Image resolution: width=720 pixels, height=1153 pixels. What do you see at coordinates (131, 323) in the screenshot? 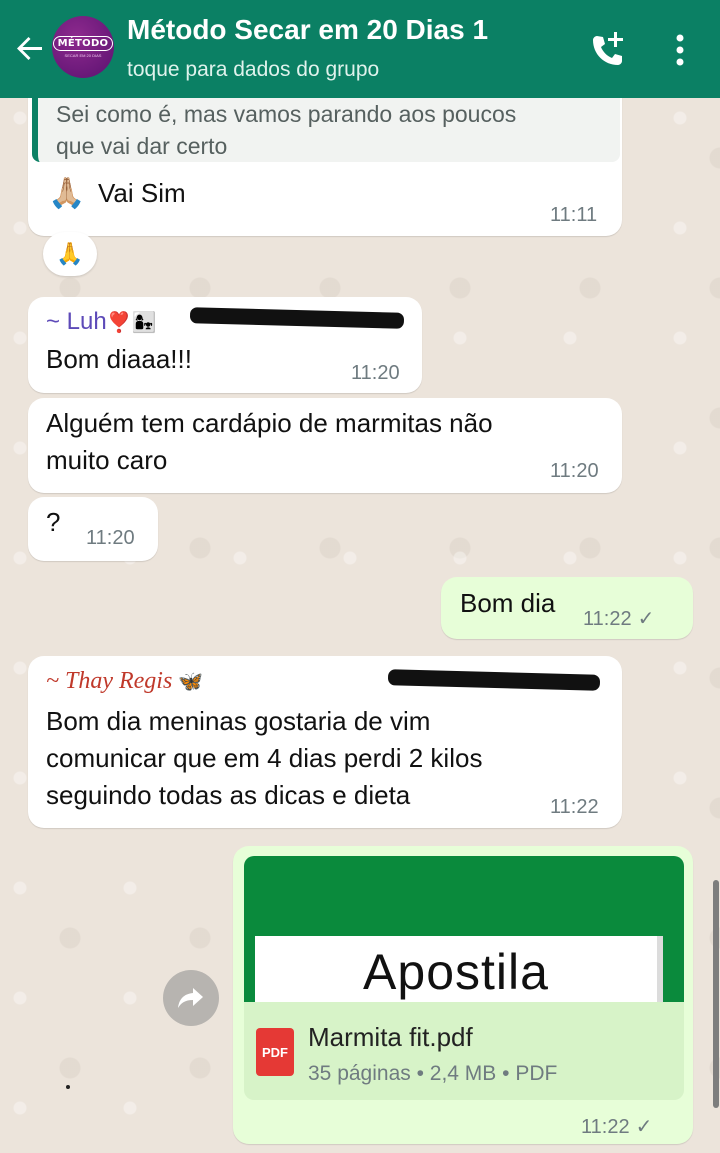
I see `sender-emoji: ❣️👩‍👧` at bounding box center [131, 323].